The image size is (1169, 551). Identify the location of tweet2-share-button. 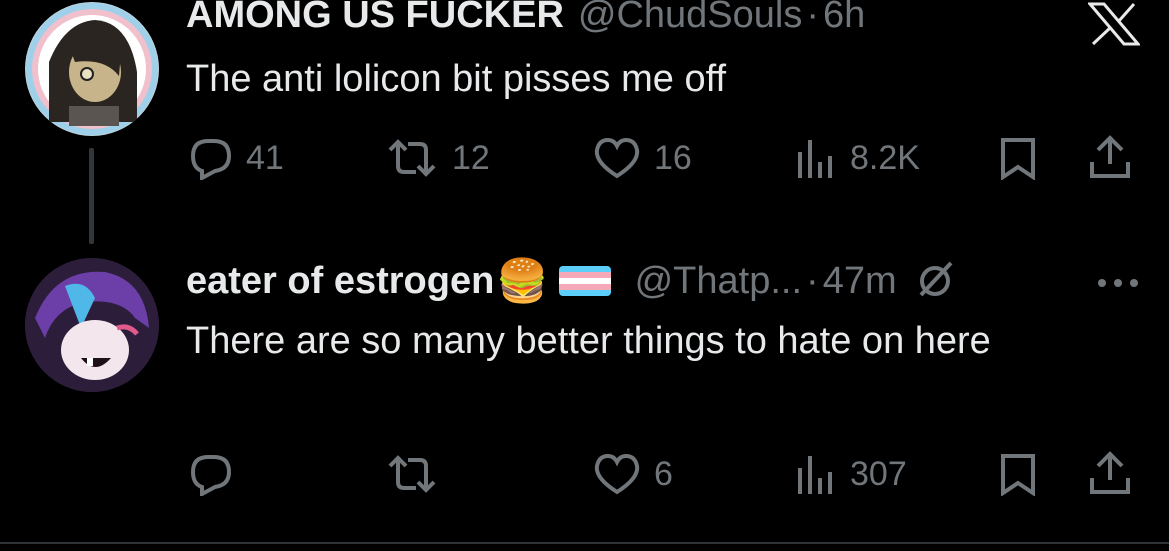
(1110, 475).